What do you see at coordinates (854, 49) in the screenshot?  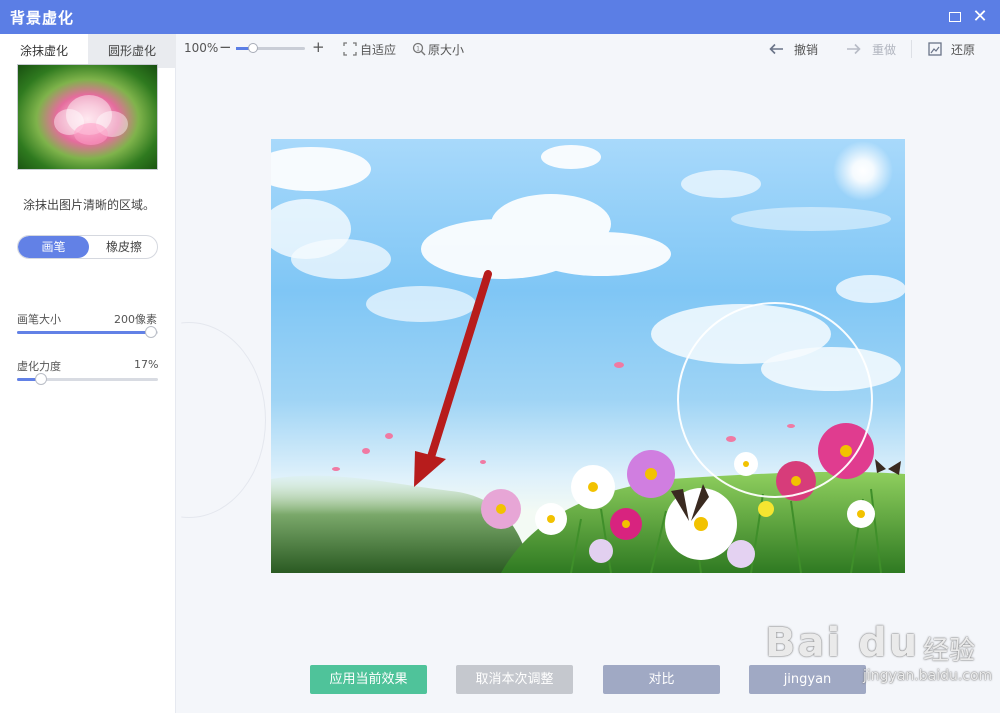 I see `redo-icon` at bounding box center [854, 49].